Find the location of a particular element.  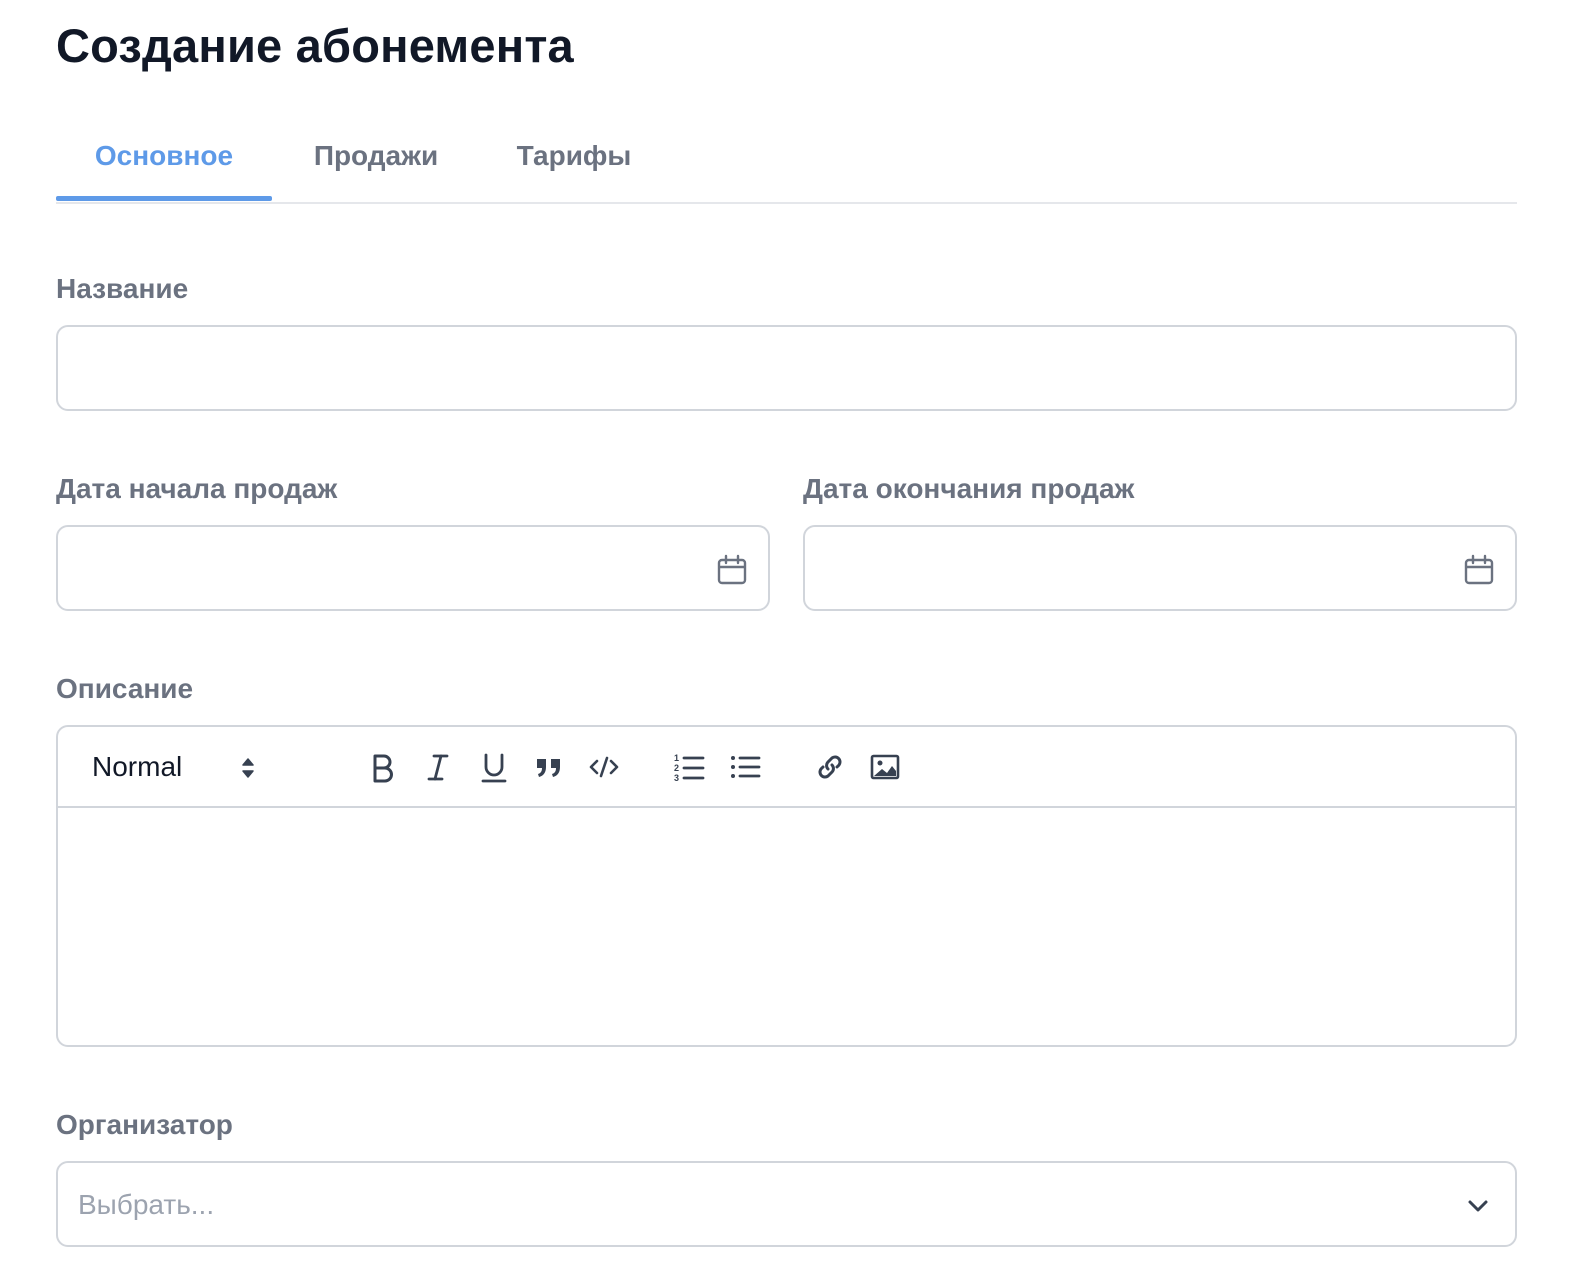

tab-main: Основное is located at coordinates (164, 156).